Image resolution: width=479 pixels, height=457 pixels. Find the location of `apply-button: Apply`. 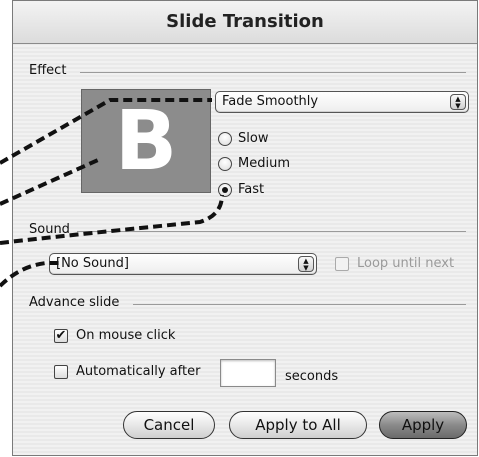

apply-button: Apply is located at coordinates (423, 425).